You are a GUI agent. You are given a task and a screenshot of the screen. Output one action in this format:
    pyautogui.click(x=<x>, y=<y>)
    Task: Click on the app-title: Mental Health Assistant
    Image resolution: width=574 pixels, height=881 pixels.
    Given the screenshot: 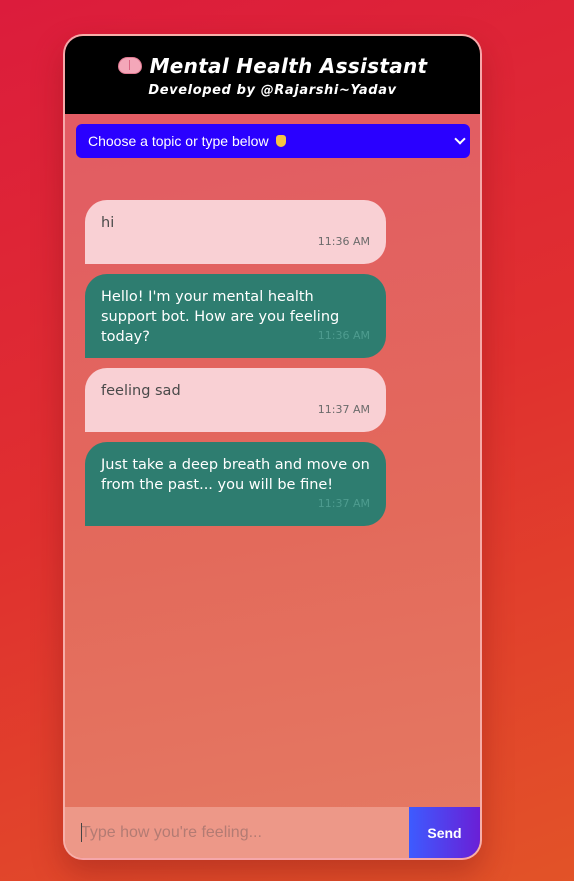 What is the action you would take?
    pyautogui.click(x=288, y=66)
    